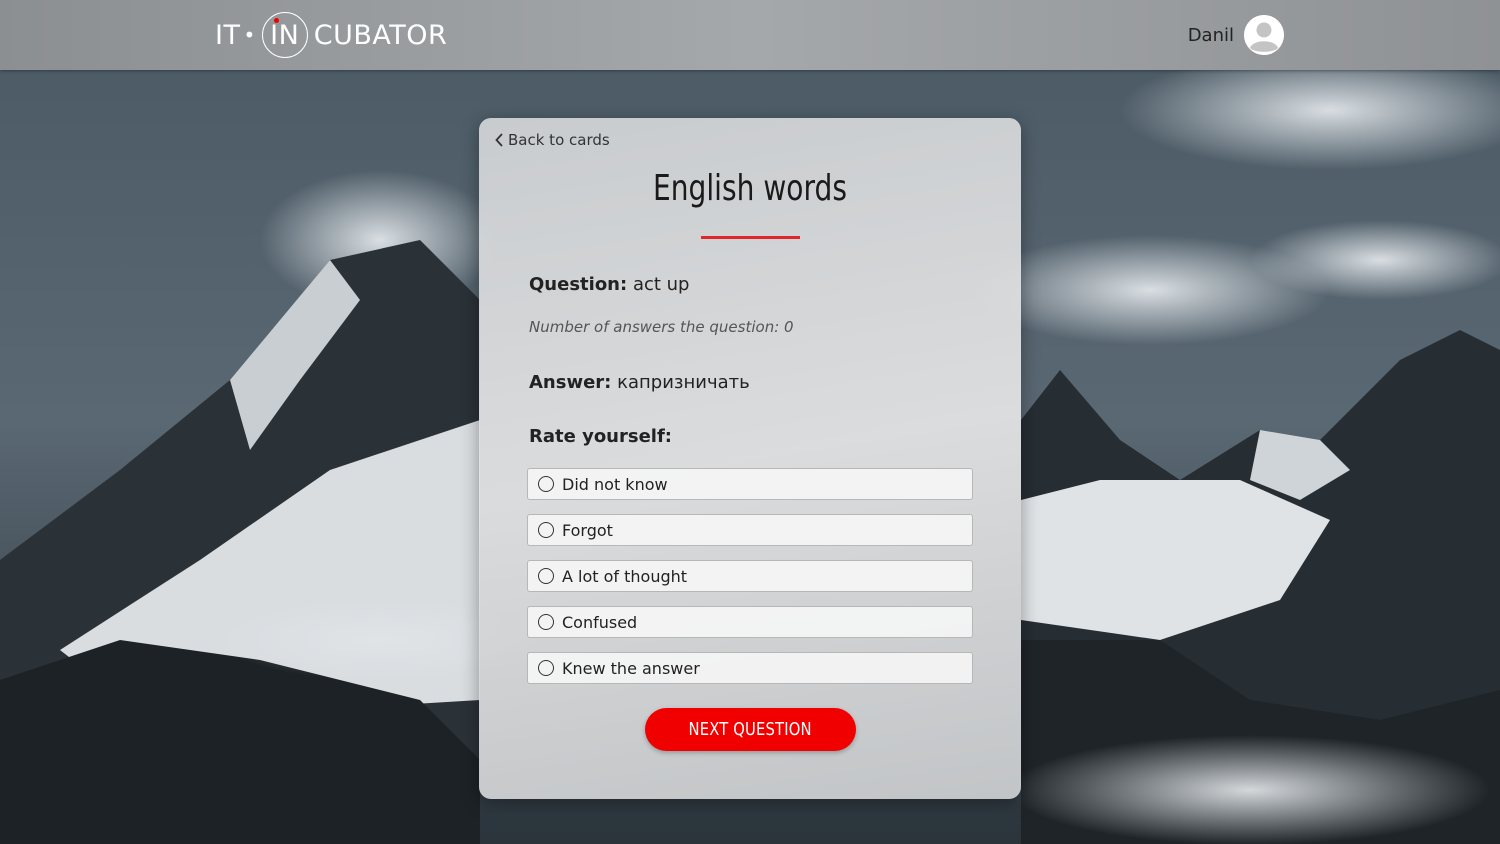 Image resolution: width=1500 pixels, height=844 pixels. What do you see at coordinates (276, 20) in the screenshot?
I see `logo-red-dot` at bounding box center [276, 20].